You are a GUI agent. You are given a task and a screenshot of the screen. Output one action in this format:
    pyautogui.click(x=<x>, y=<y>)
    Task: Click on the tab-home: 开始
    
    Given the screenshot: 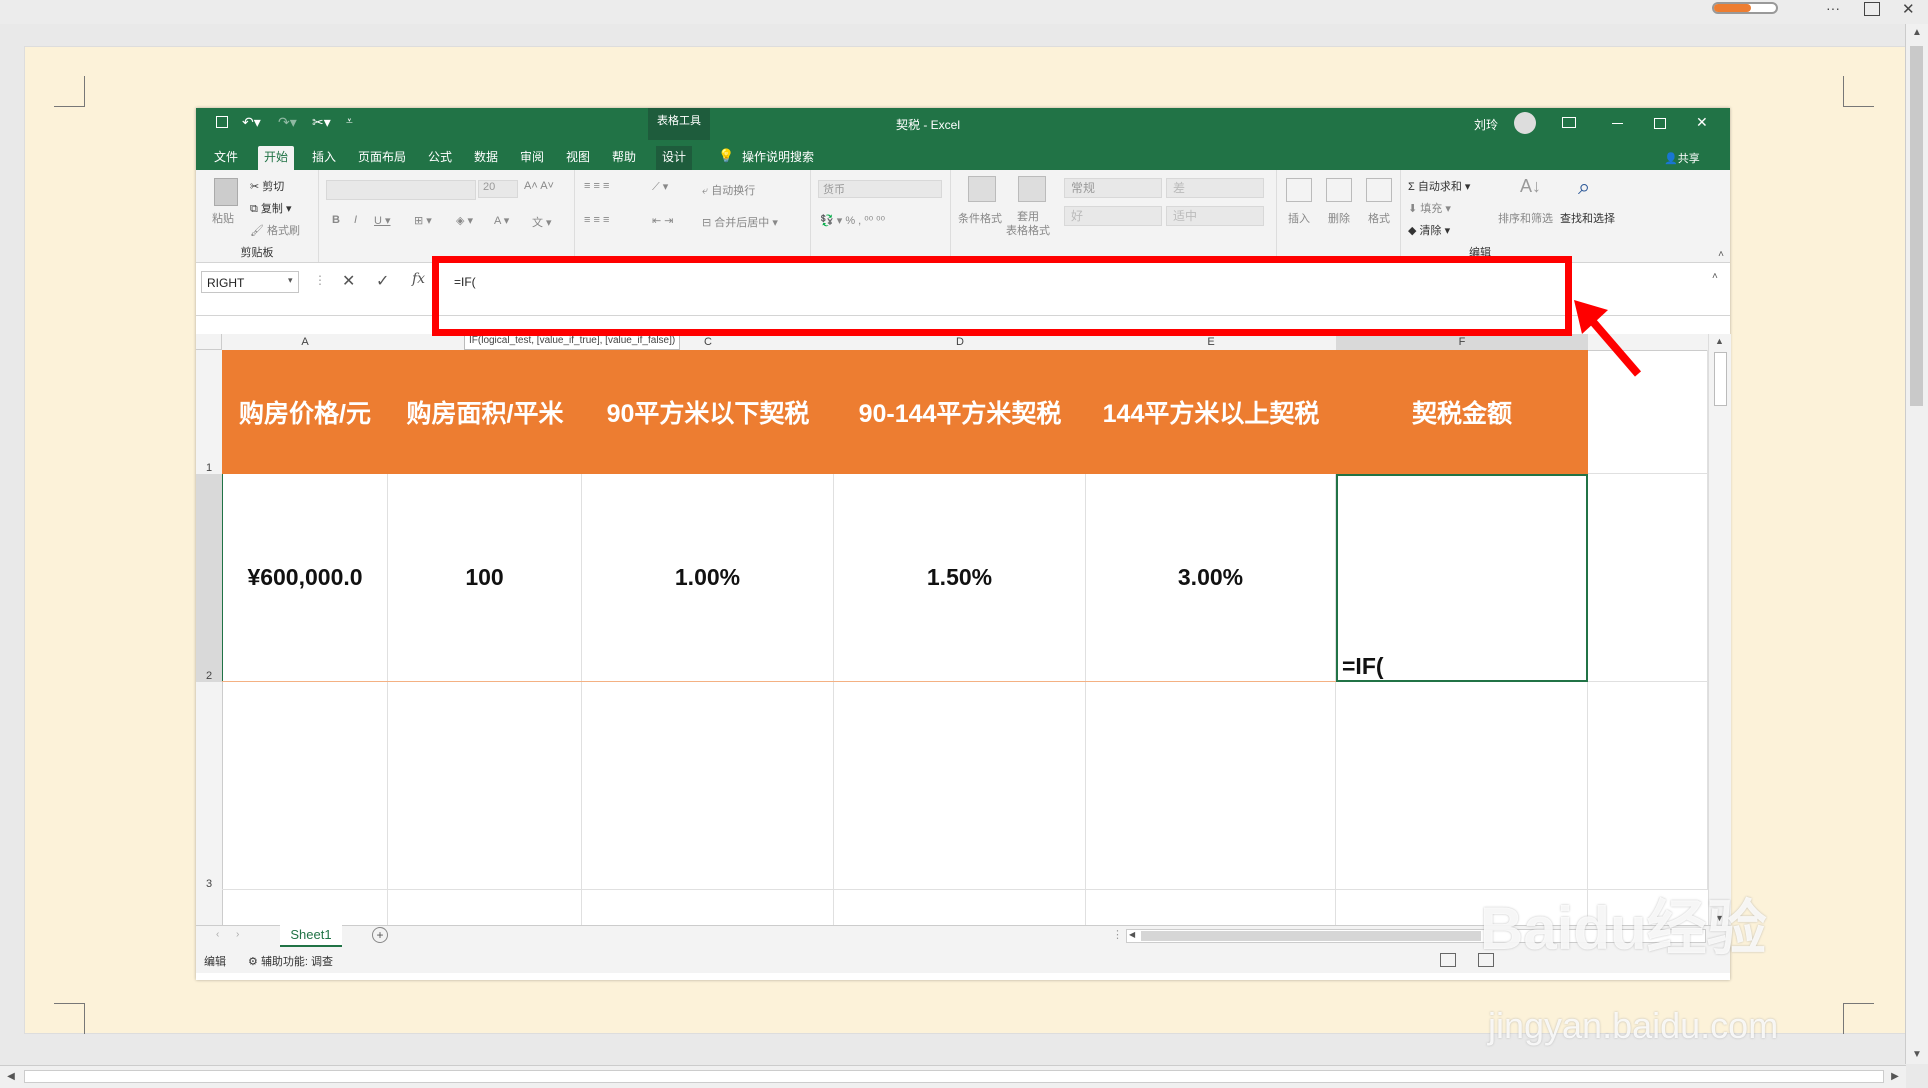 What is the action you would take?
    pyautogui.click(x=276, y=158)
    